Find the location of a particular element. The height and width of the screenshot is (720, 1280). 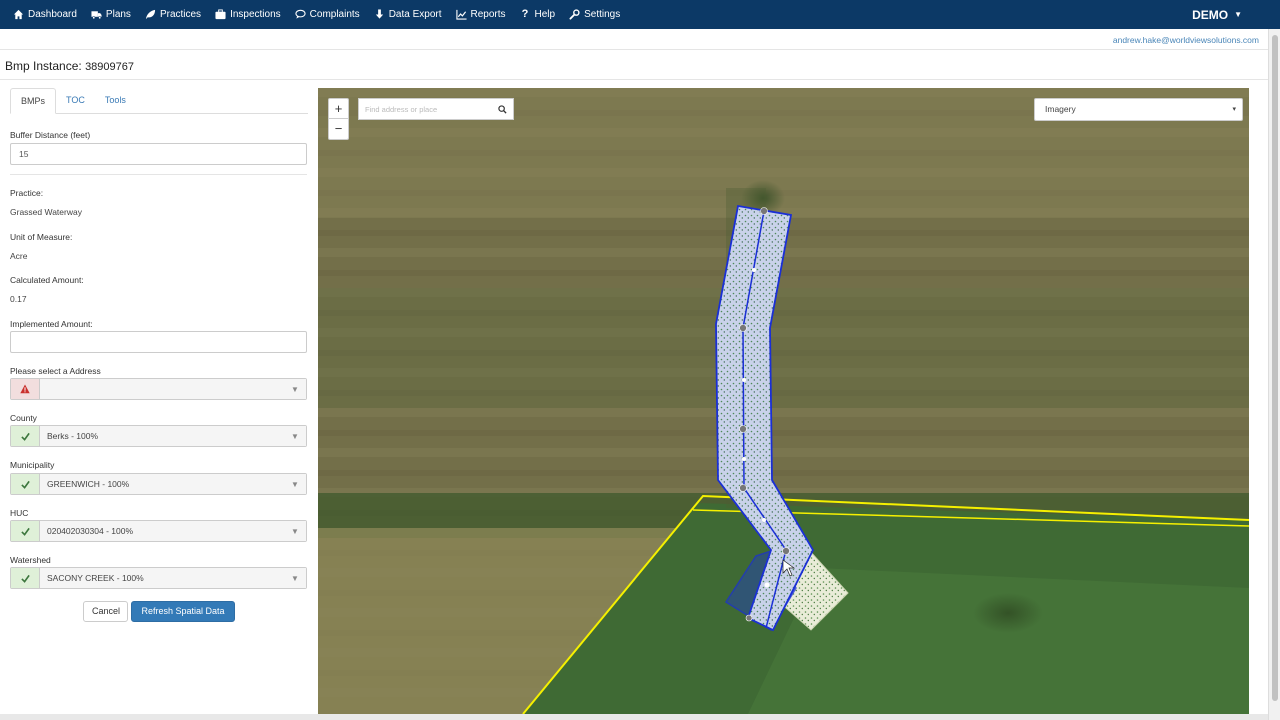

address-select: ▼ is located at coordinates (158, 389).